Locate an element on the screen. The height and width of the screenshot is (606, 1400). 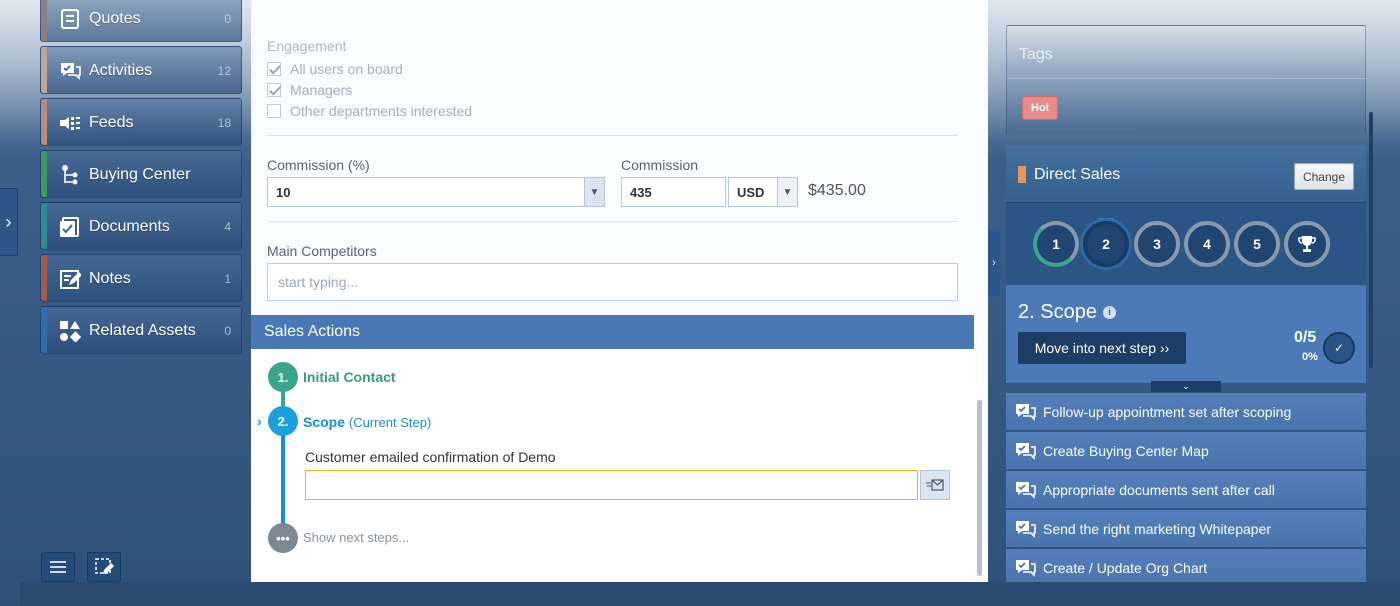
task-input is located at coordinates (611, 485).